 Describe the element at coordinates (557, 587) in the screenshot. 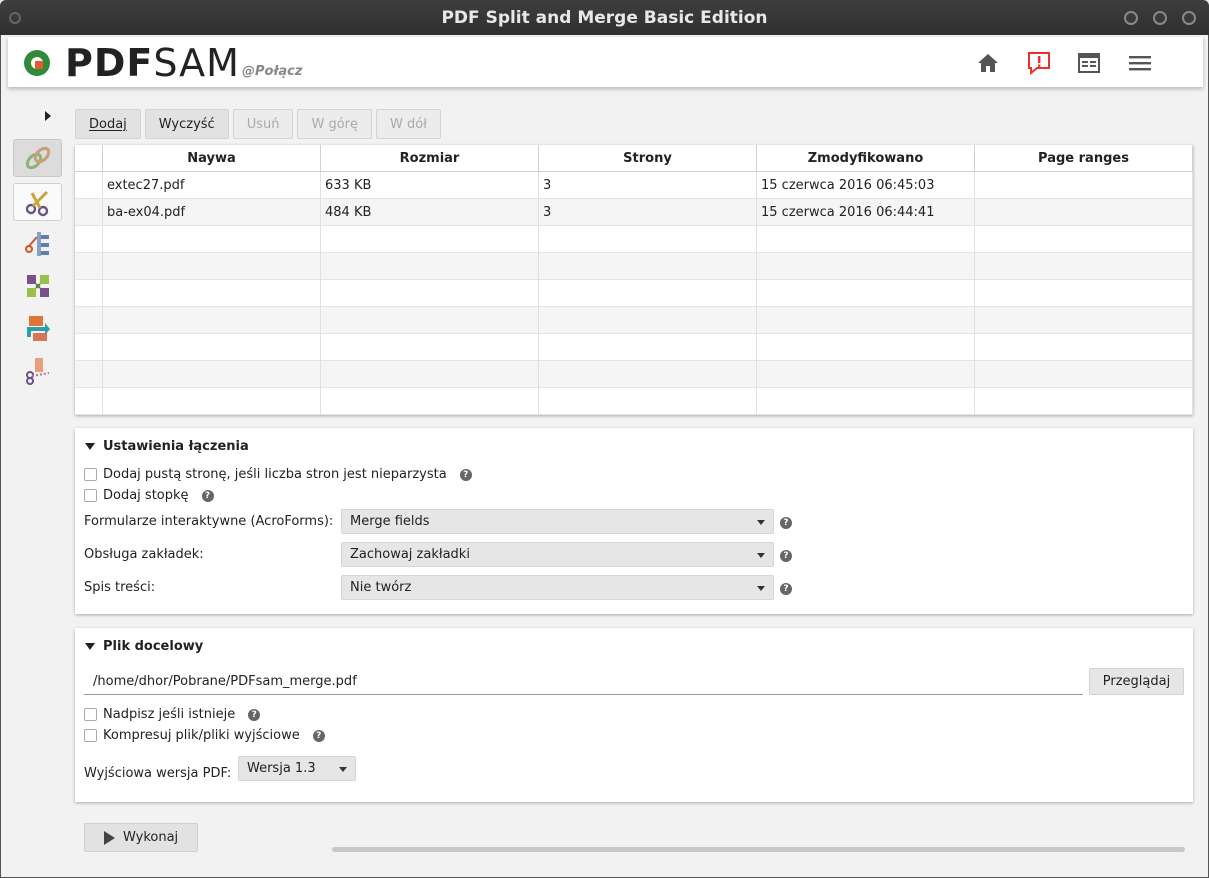

I see `toc-select: Nie twórz` at that location.